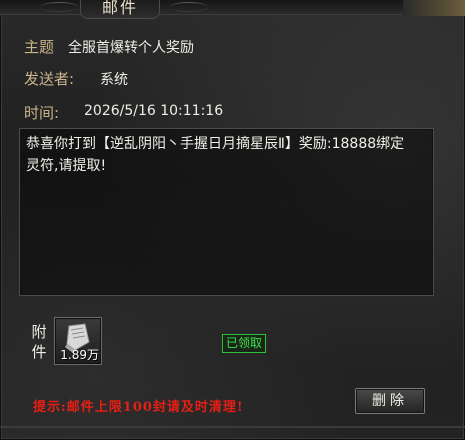  I want to click on attachment-quantity: 1.89万, so click(79, 355).